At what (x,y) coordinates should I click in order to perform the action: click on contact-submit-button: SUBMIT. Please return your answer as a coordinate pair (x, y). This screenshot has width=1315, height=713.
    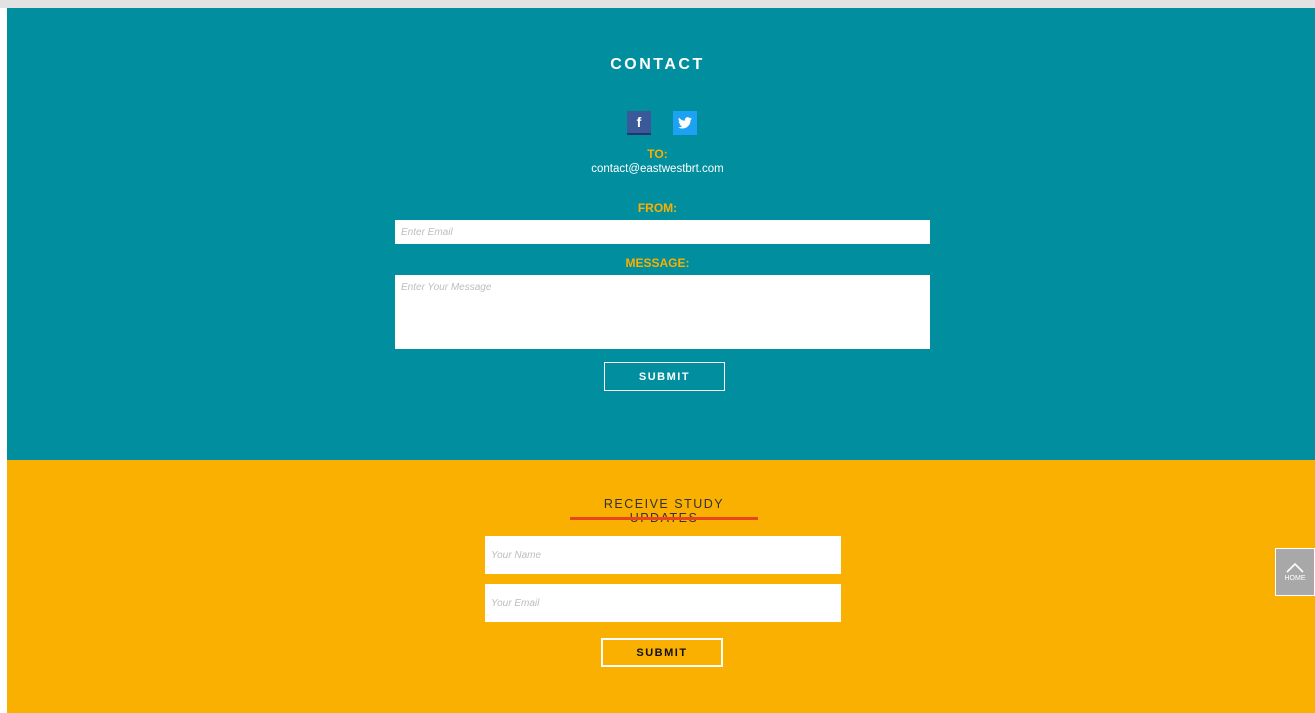
    Looking at the image, I should click on (664, 376).